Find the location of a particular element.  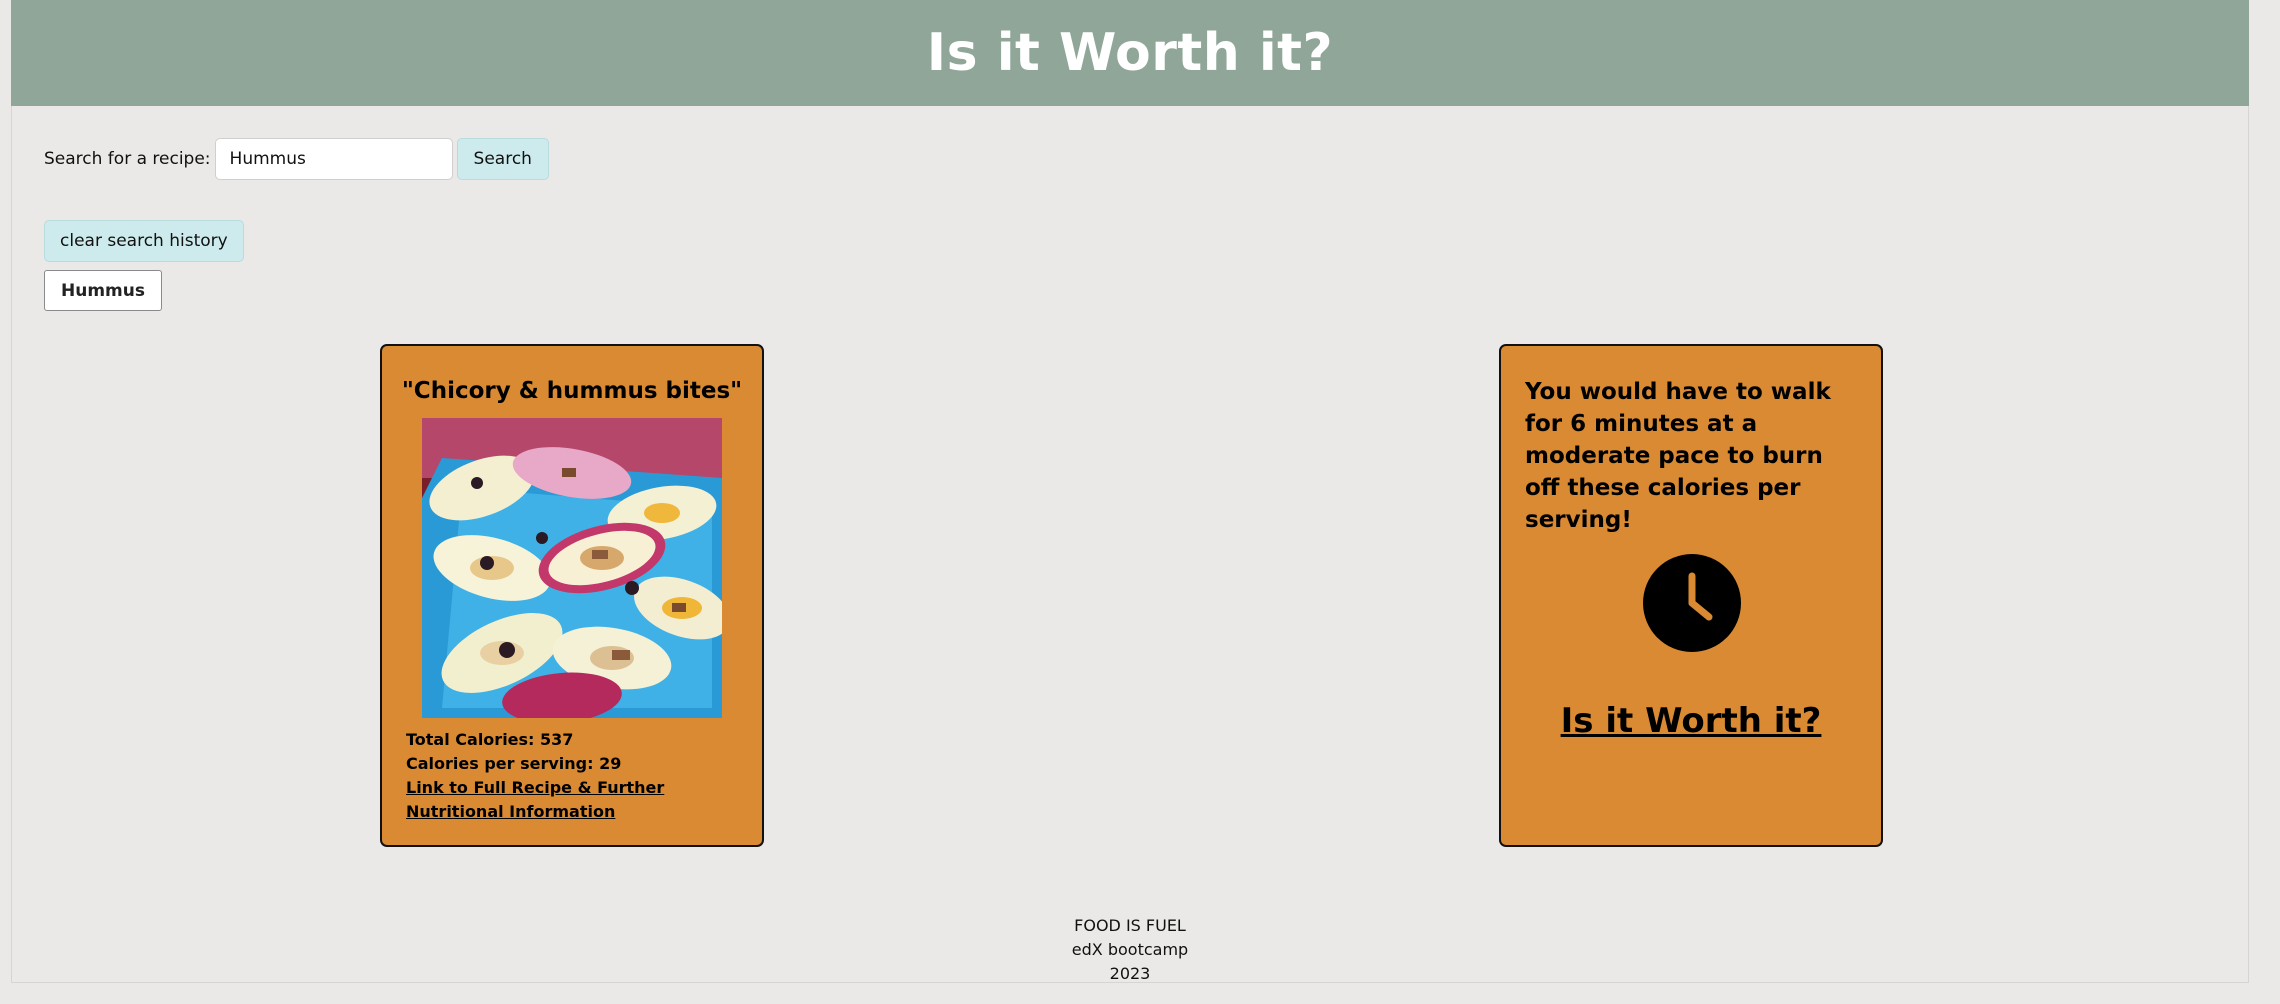

footer-line-3: 2023 is located at coordinates (1130, 973).